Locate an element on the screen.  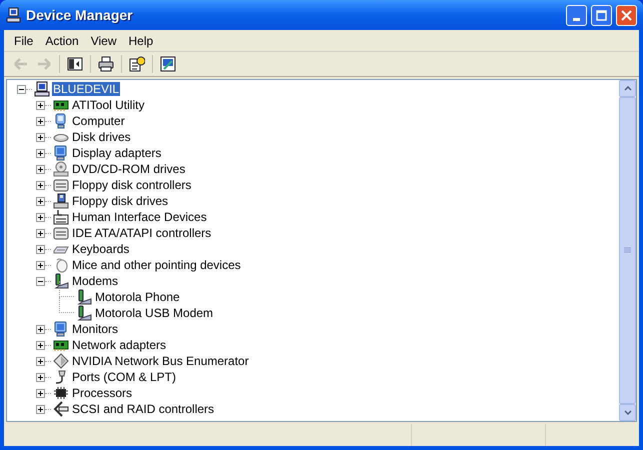
tree-item: Display adapters is located at coordinates (116, 153).